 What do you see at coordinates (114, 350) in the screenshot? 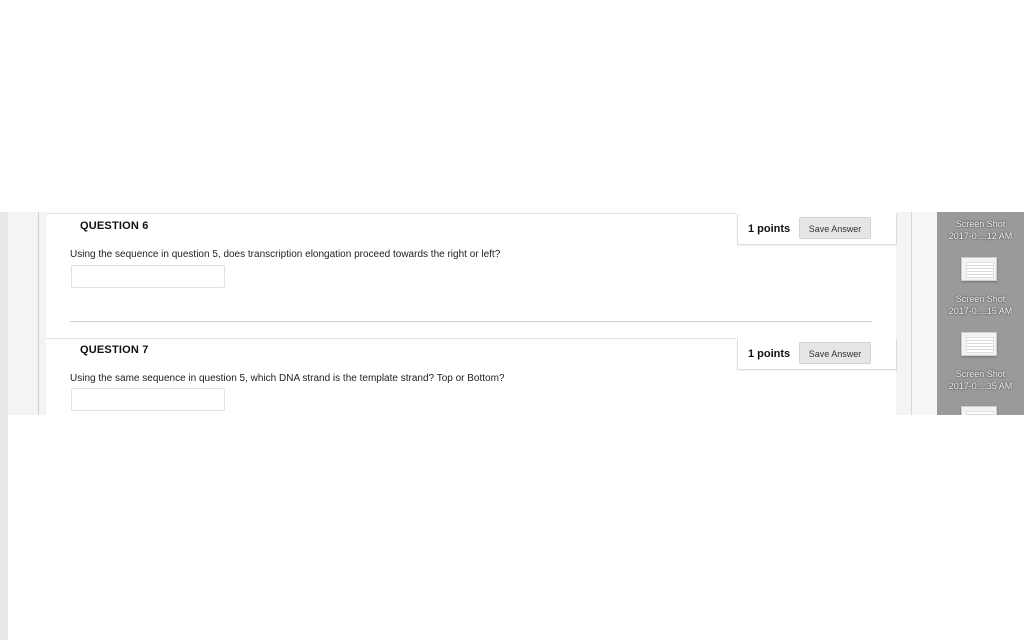
I see `question-7-title: QUESTION 7` at bounding box center [114, 350].